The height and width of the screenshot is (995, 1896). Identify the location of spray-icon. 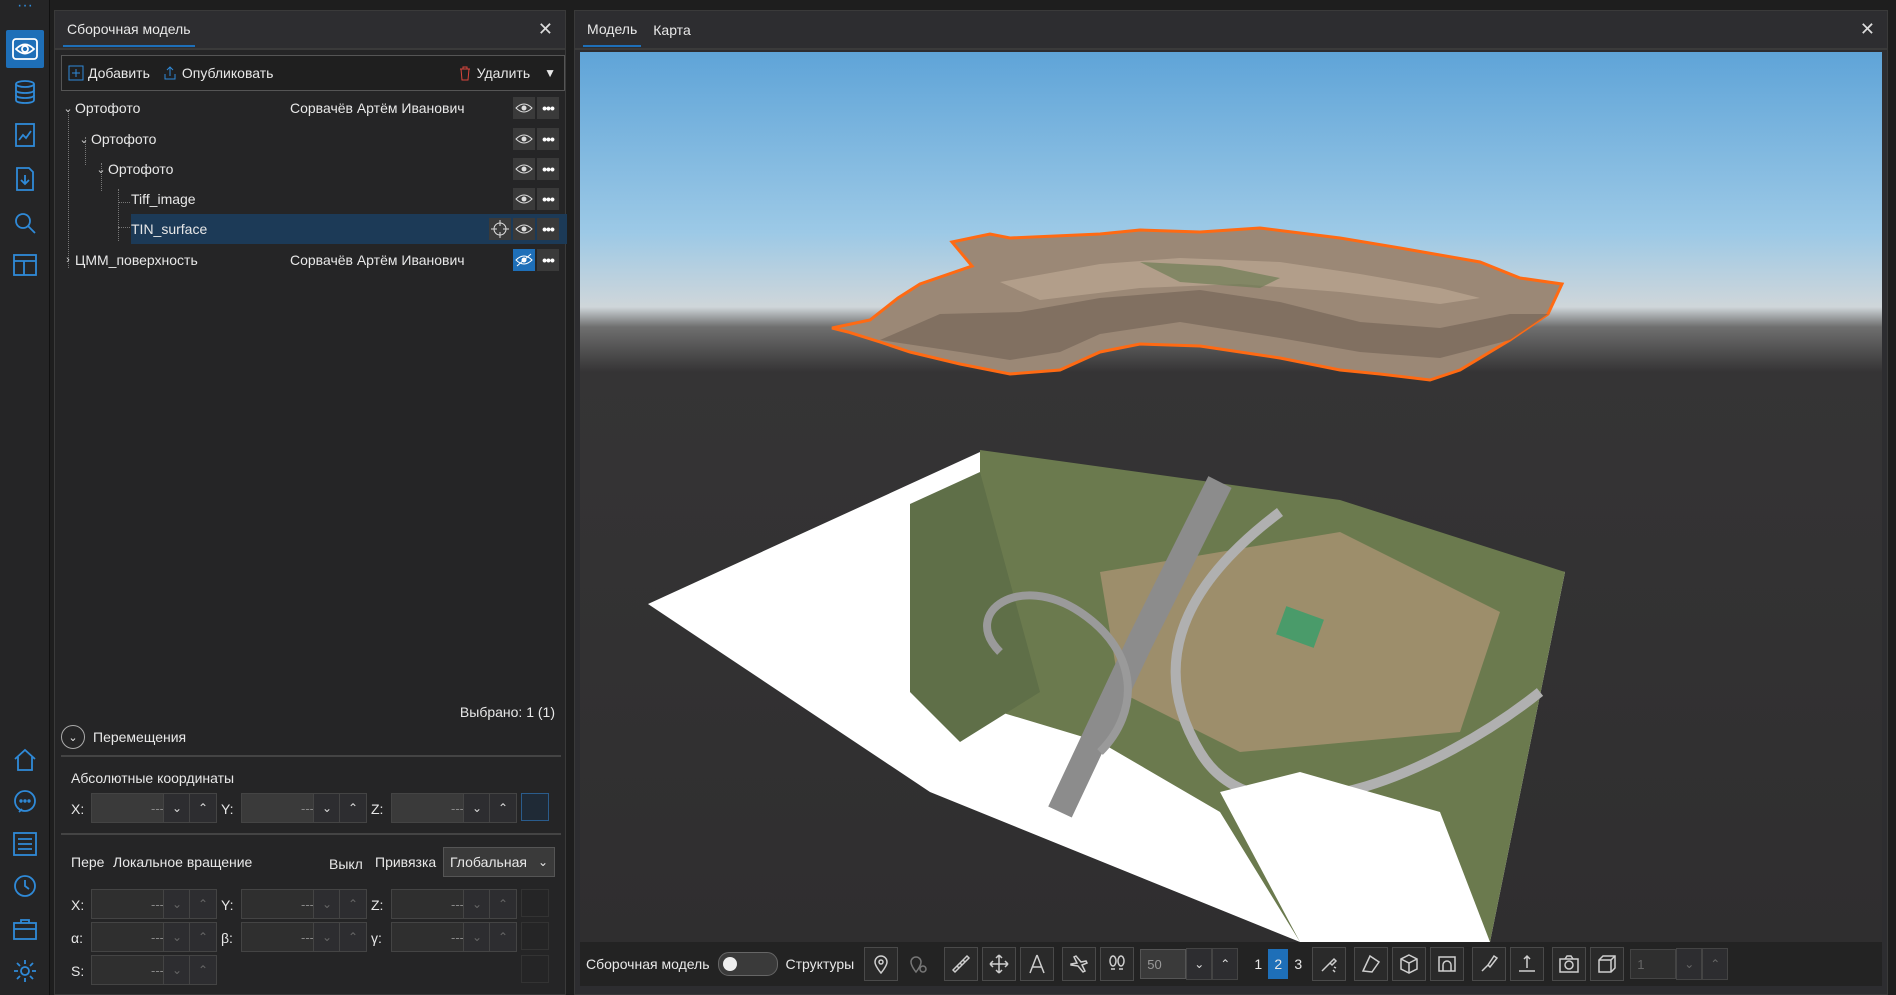
(1329, 964).